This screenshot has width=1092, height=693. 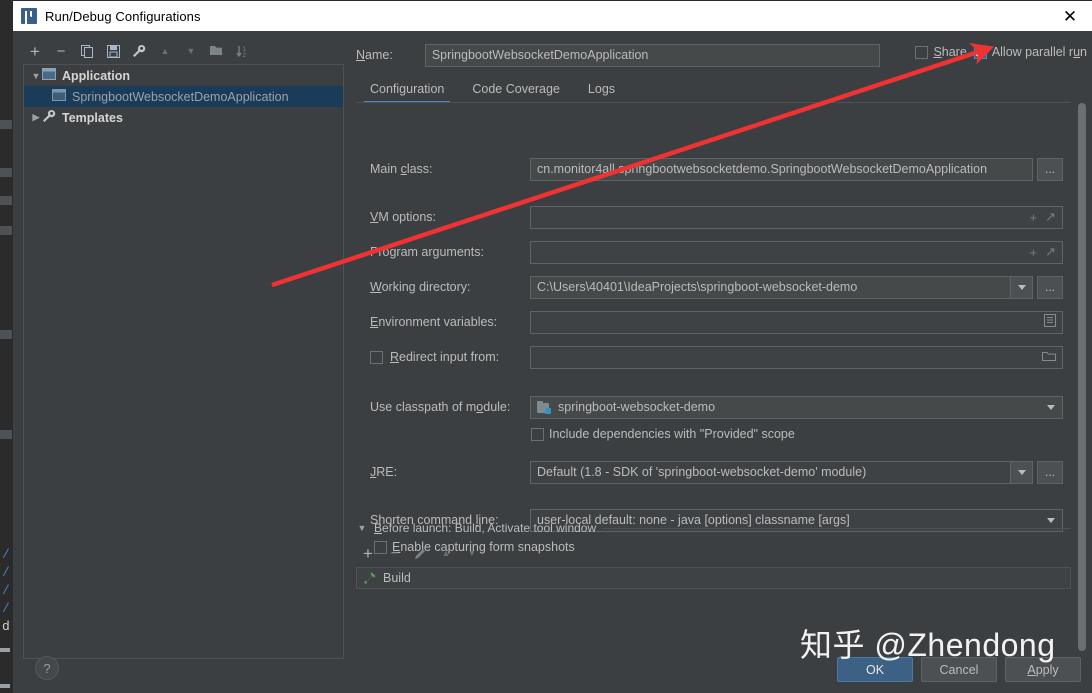 What do you see at coordinates (183, 75) in the screenshot?
I see `tree-node-application: ▼ Application` at bounding box center [183, 75].